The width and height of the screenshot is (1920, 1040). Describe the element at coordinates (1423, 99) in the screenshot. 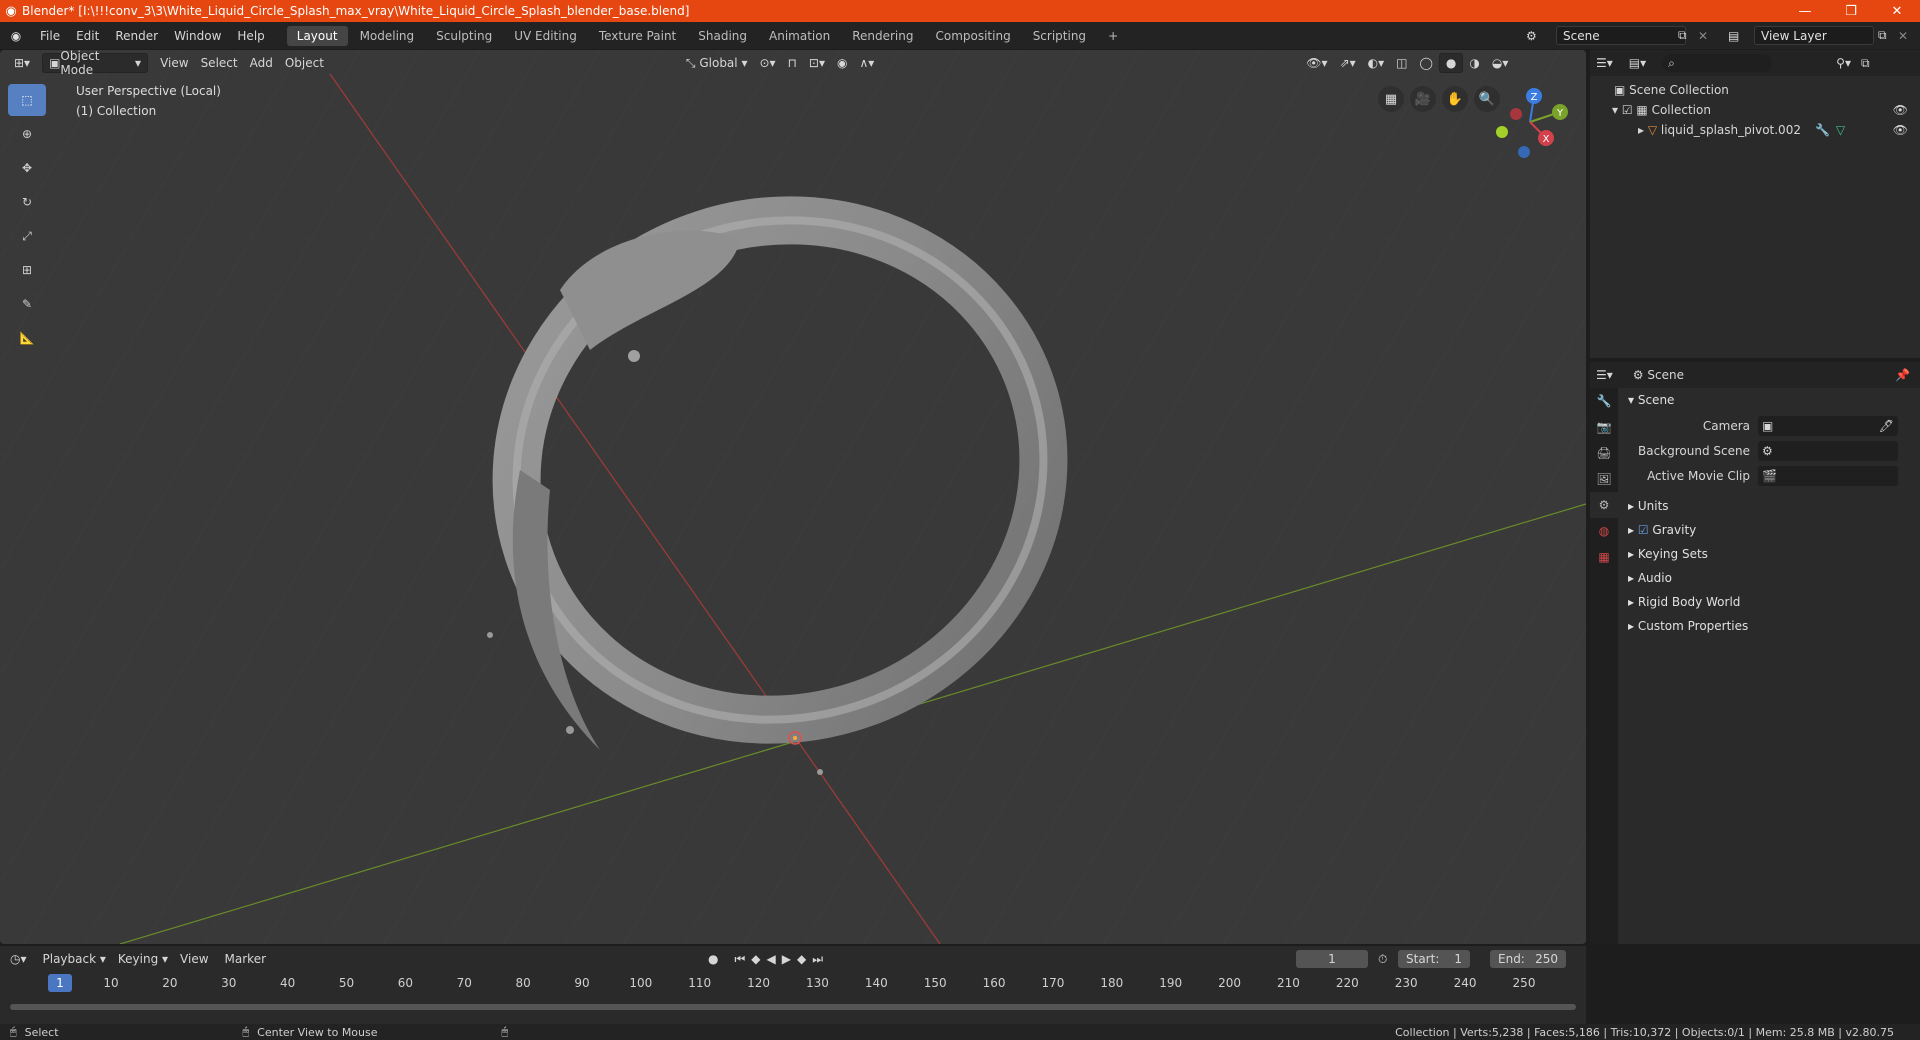

I see `camera-view-icon: 🎥` at that location.